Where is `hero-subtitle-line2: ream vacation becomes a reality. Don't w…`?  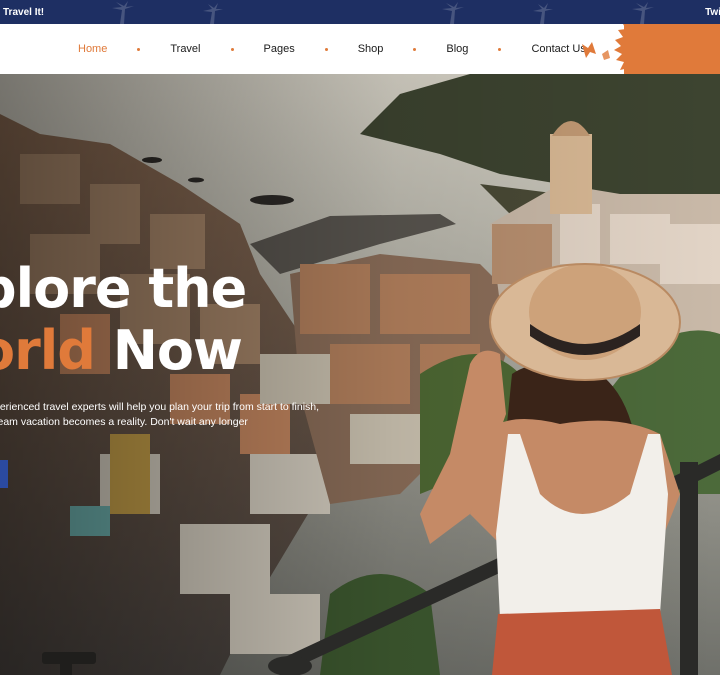 hero-subtitle-line2: ream vacation becomes a reality. Don't w… is located at coordinates (124, 422).